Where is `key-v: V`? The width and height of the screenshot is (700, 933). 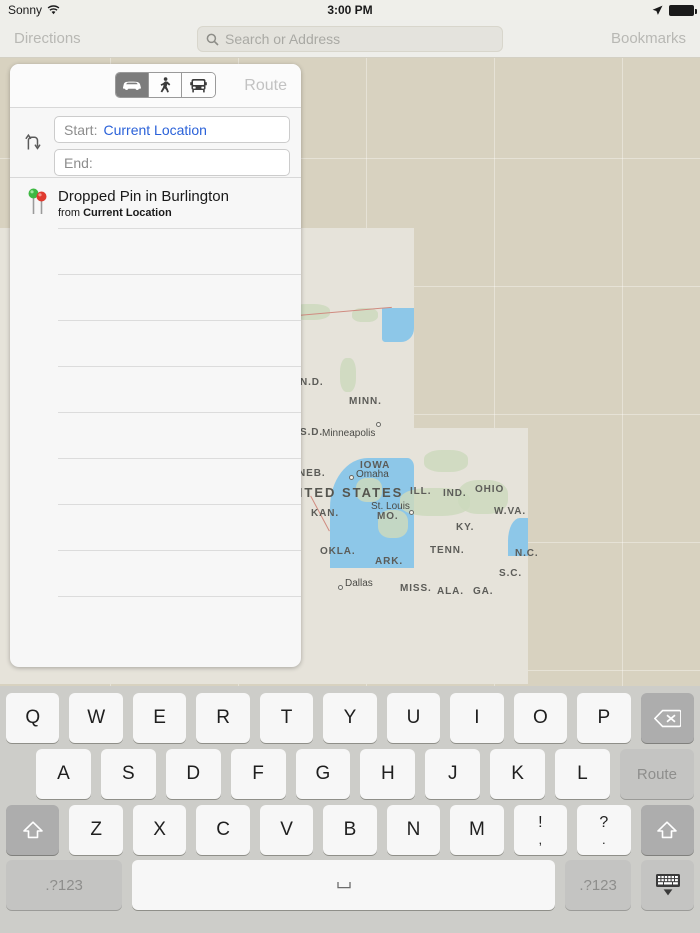 key-v: V is located at coordinates (286, 830).